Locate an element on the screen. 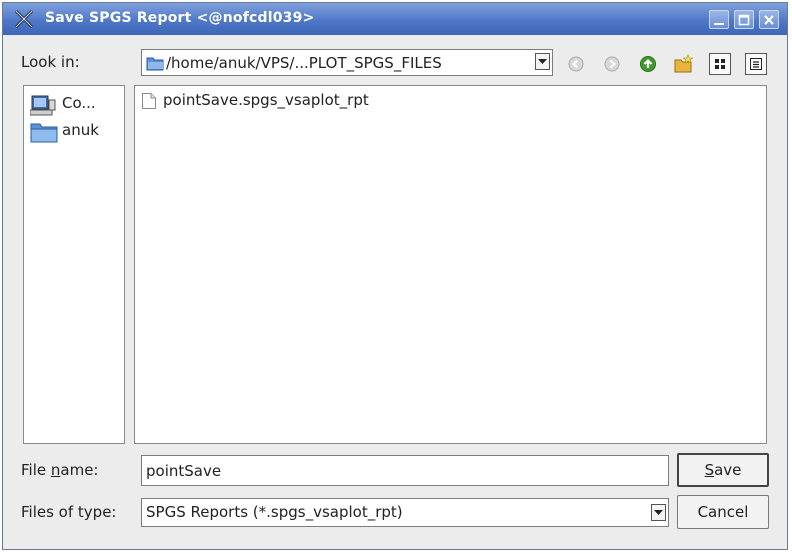 Image resolution: width=792 pixels, height=554 pixels. save-button: Save is located at coordinates (723, 470).